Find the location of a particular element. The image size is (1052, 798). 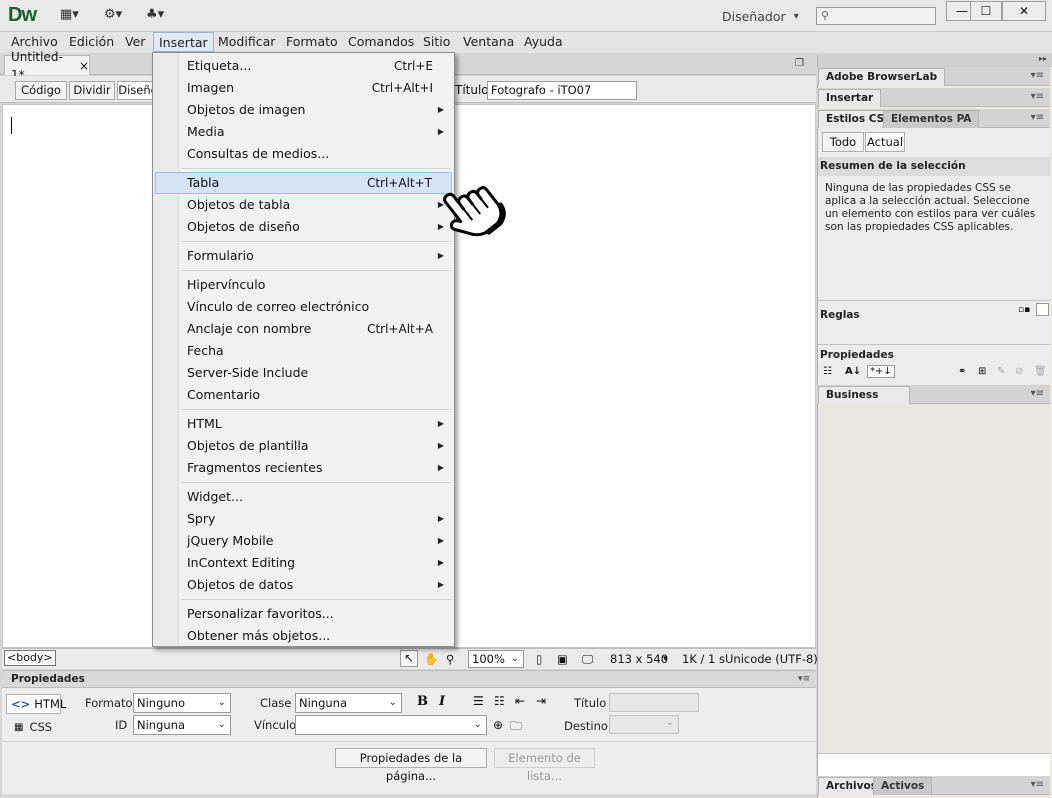

chevron-down-icon: ▾ is located at coordinates (665, 659).